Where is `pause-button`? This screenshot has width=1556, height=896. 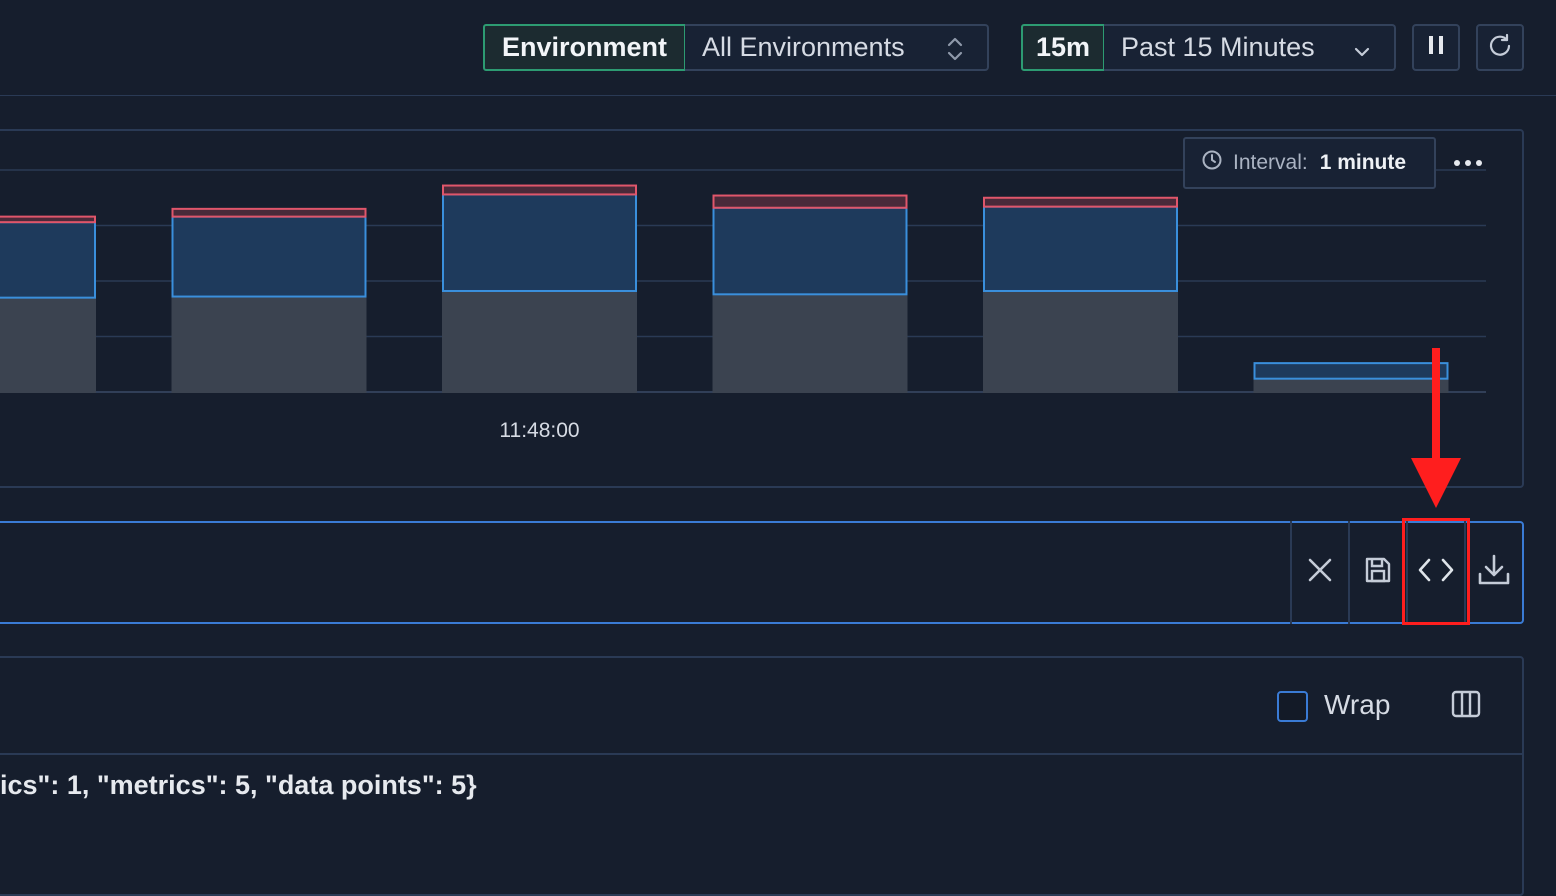
pause-button is located at coordinates (1436, 47).